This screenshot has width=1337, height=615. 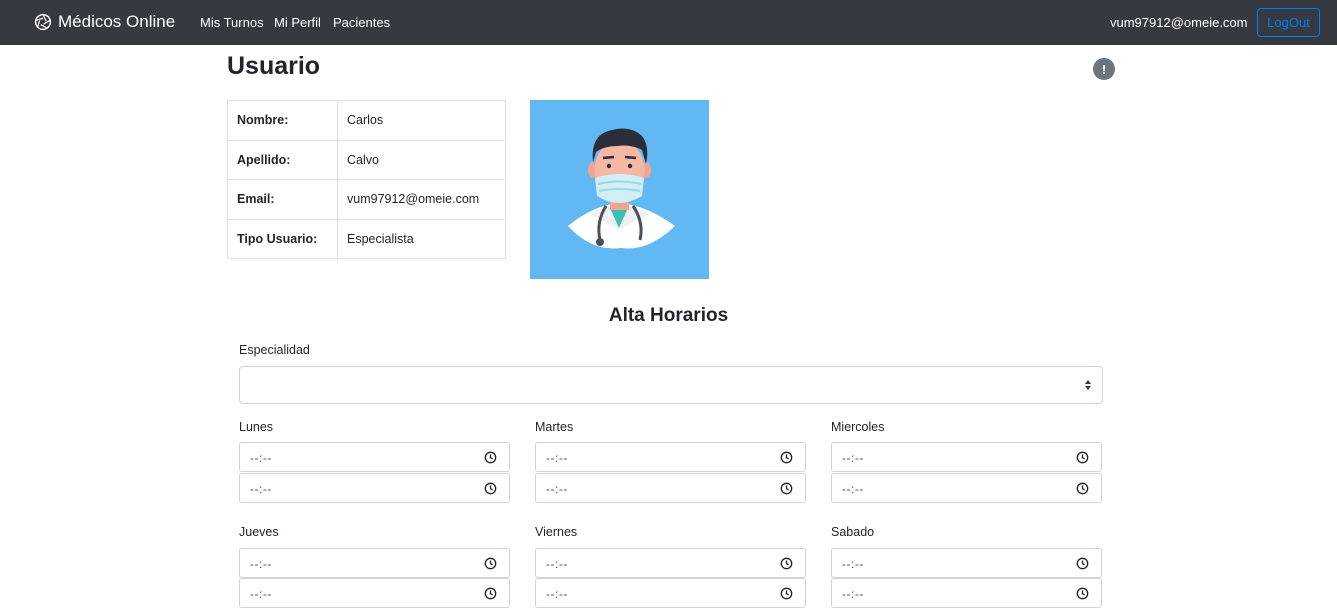 What do you see at coordinates (853, 532) in the screenshot?
I see `day-label-sabado: Sabado` at bounding box center [853, 532].